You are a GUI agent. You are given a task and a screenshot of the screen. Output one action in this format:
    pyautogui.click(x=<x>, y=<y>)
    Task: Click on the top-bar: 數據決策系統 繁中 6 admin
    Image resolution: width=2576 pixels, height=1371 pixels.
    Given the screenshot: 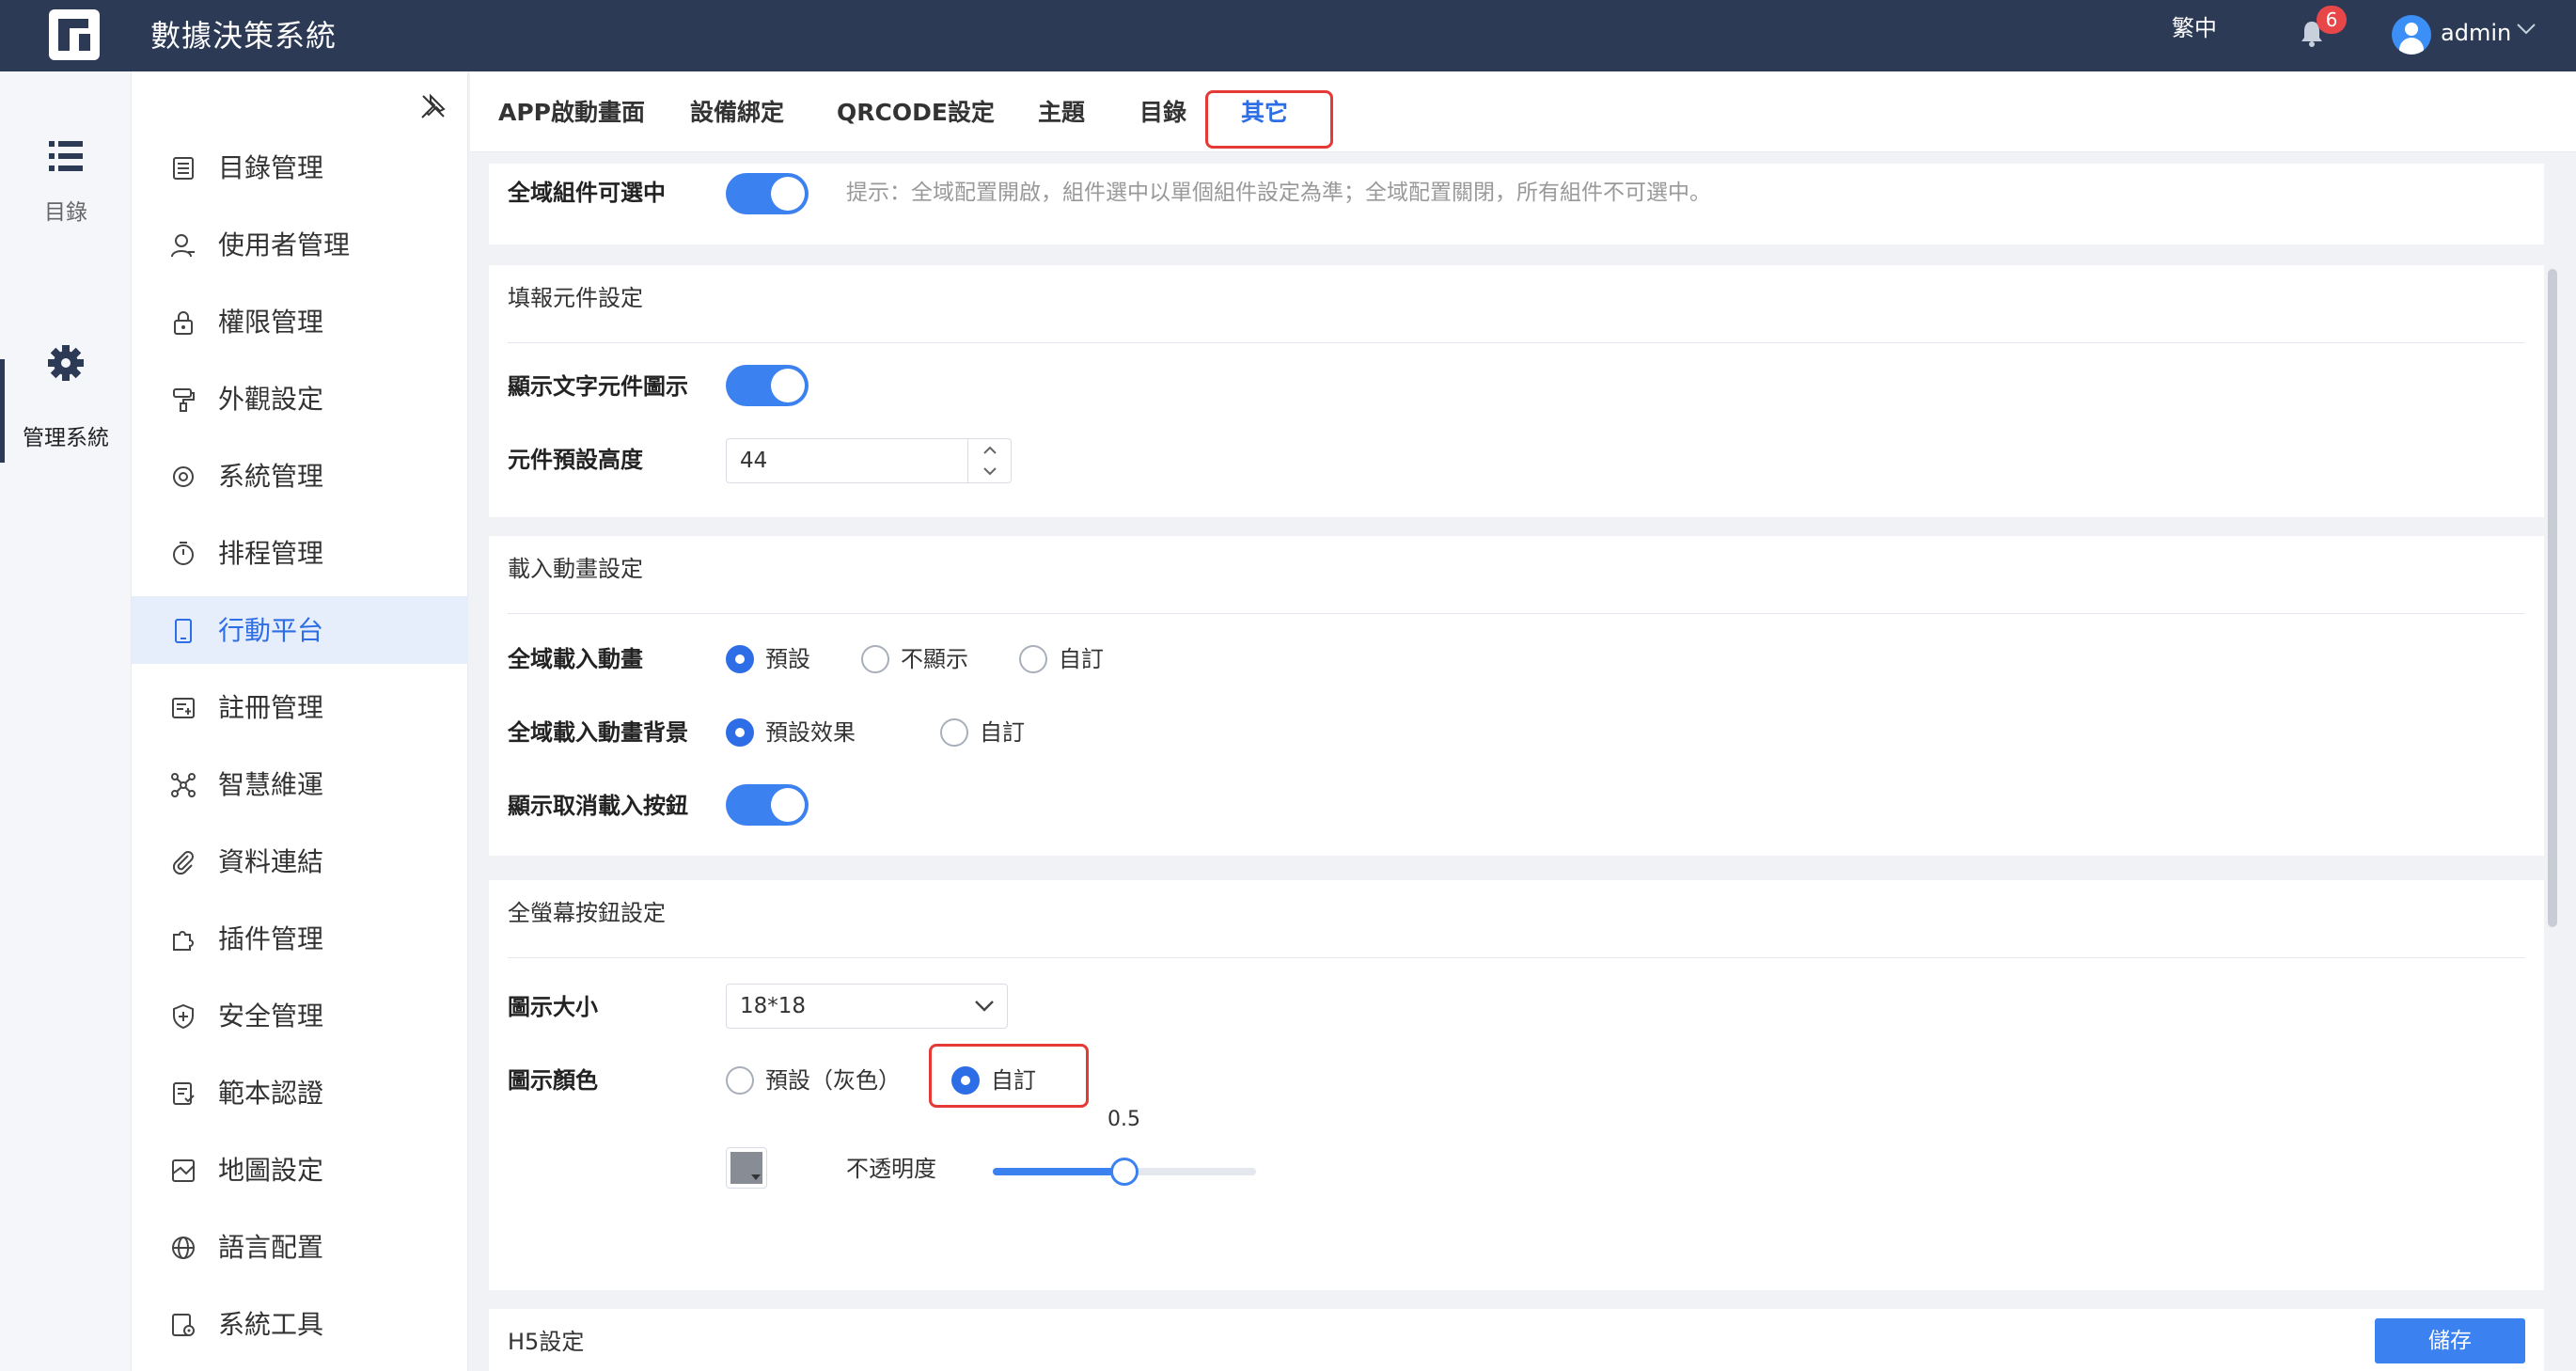 What is the action you would take?
    pyautogui.click(x=1288, y=35)
    